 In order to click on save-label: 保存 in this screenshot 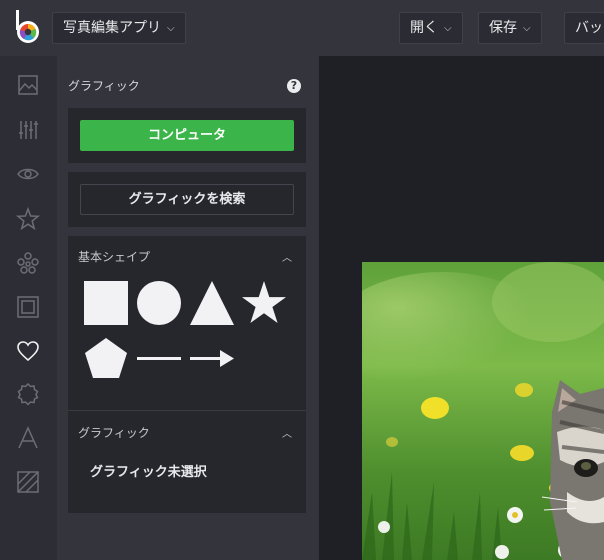, I will do `click(503, 28)`.